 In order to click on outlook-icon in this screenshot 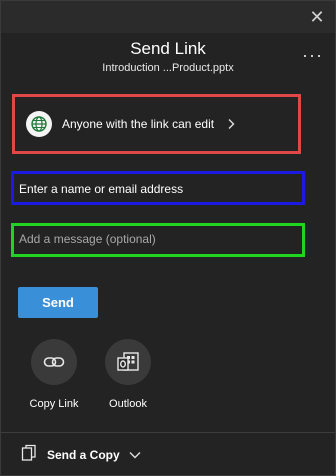, I will do `click(128, 362)`.